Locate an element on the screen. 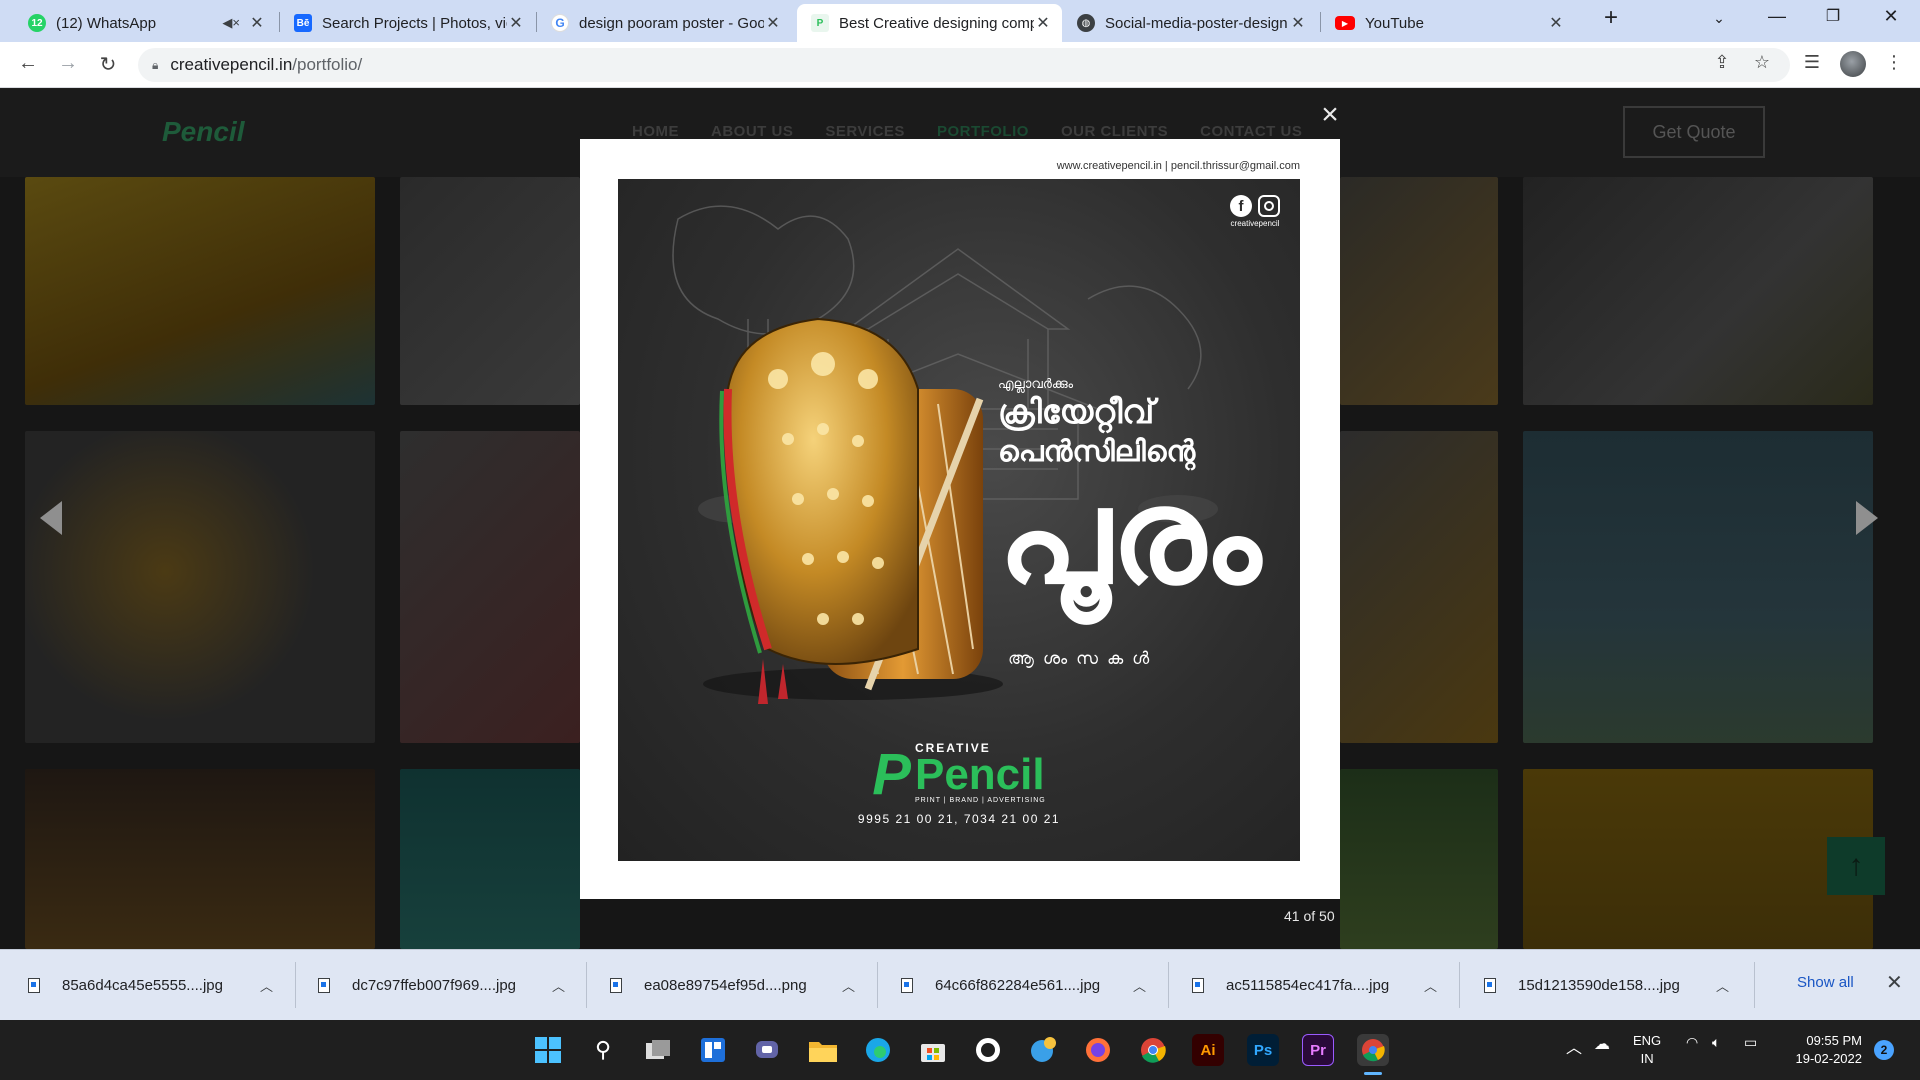 The width and height of the screenshot is (1920, 1080). nav-services: SERVICES is located at coordinates (865, 131).